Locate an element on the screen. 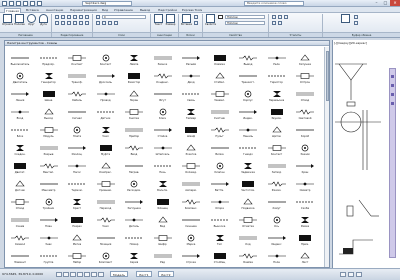  palette-tool-item: Штепсель is located at coordinates (163, 152).